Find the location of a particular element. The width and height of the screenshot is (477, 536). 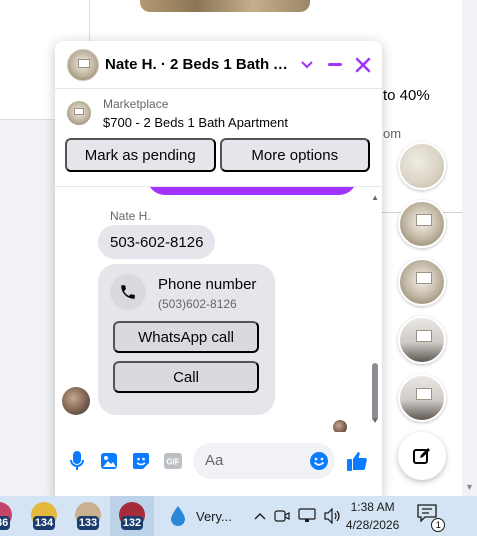

card-phone-number: (503)602-8126 is located at coordinates (197, 304).